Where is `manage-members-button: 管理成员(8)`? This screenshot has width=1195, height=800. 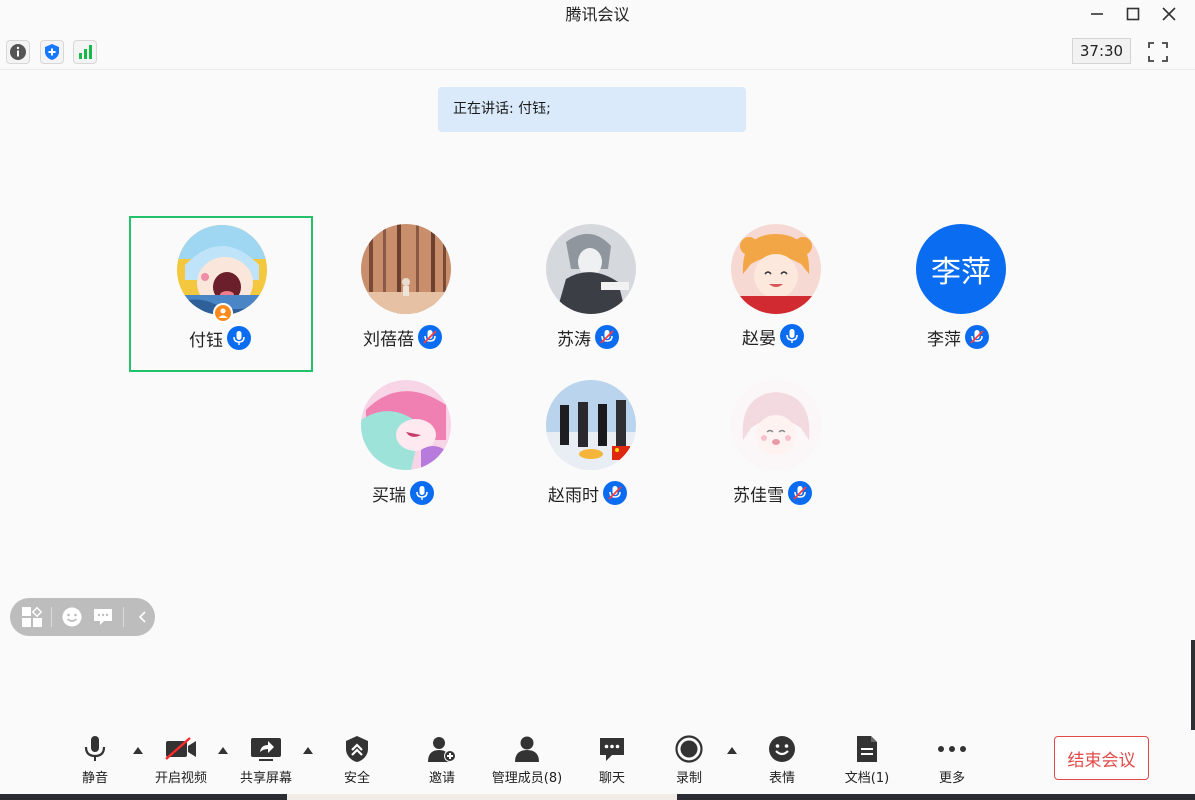
manage-members-button: 管理成员(8) is located at coordinates (527, 760).